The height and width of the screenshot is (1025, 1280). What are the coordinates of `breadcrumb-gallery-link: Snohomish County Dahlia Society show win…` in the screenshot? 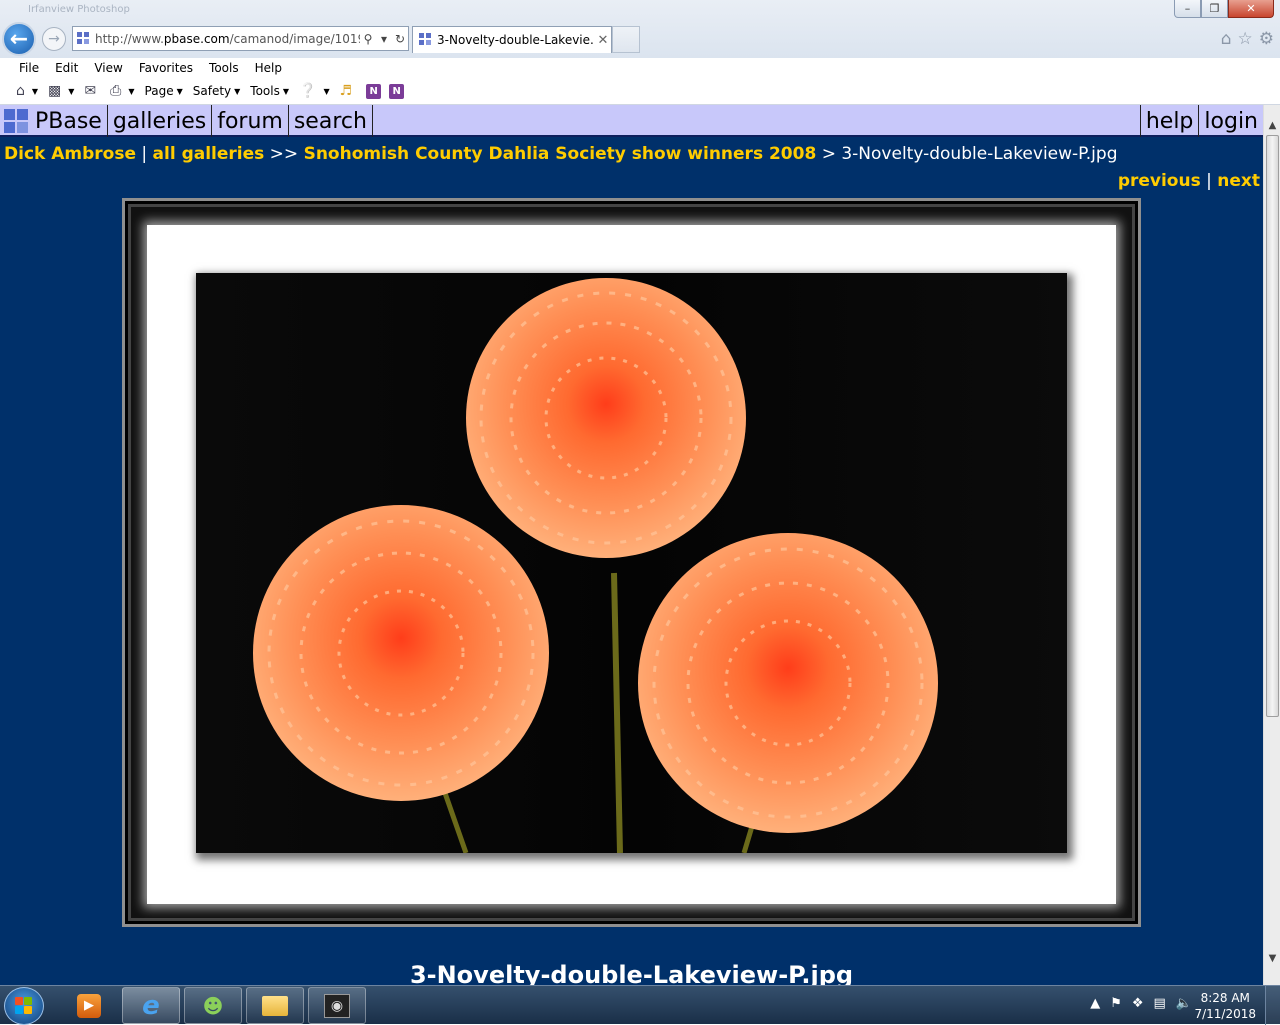 It's located at (560, 154).